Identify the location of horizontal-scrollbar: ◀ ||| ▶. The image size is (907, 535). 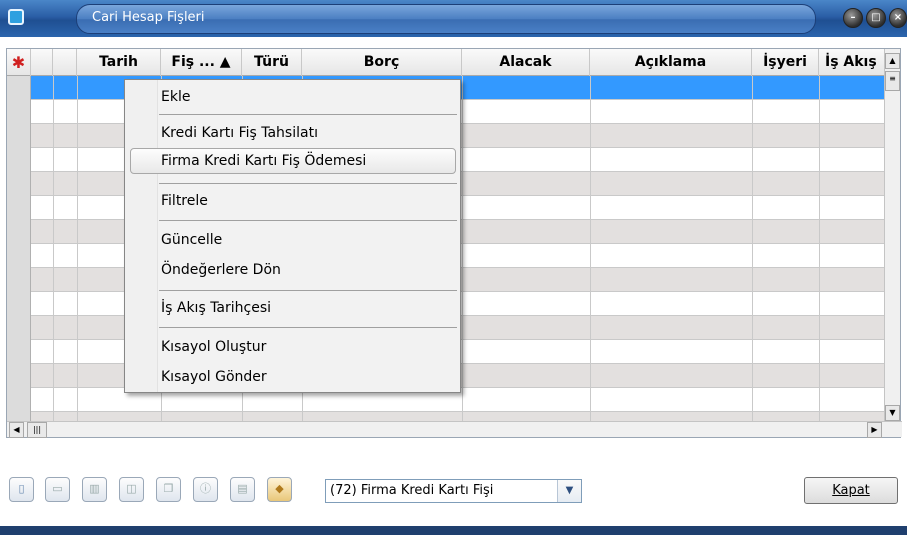
(454, 429).